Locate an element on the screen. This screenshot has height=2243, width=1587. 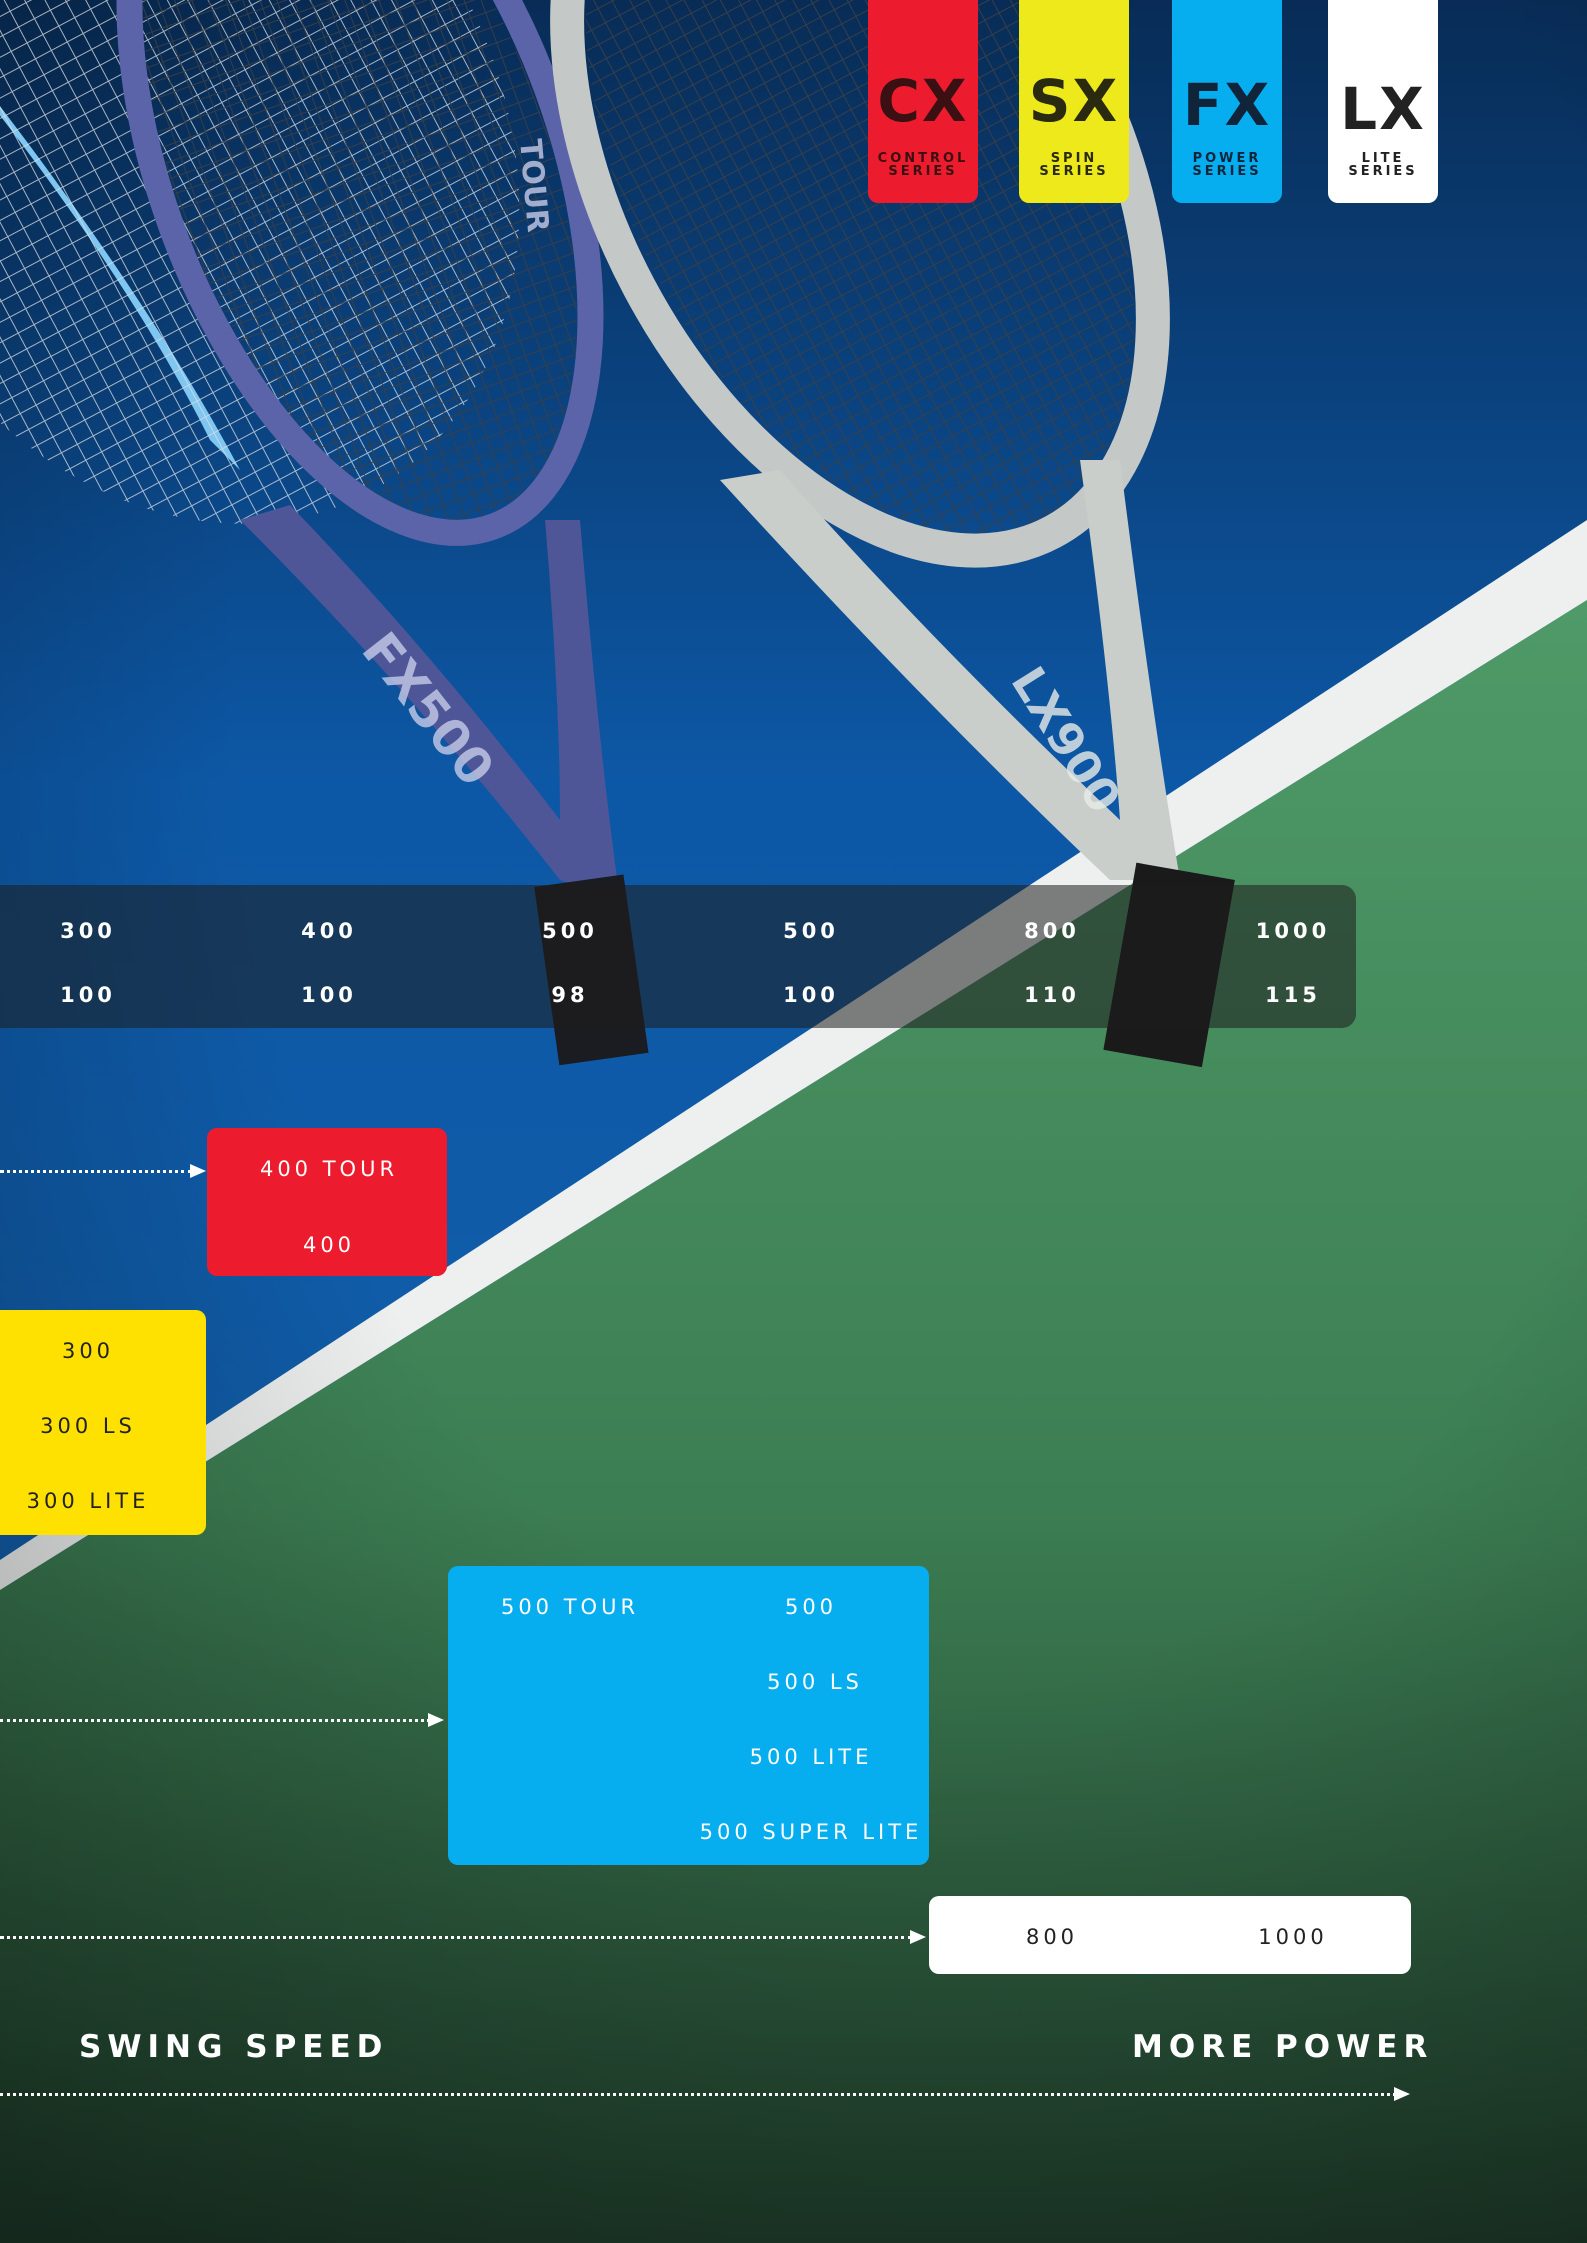
swing-speed-arrow is located at coordinates (705, 2094).